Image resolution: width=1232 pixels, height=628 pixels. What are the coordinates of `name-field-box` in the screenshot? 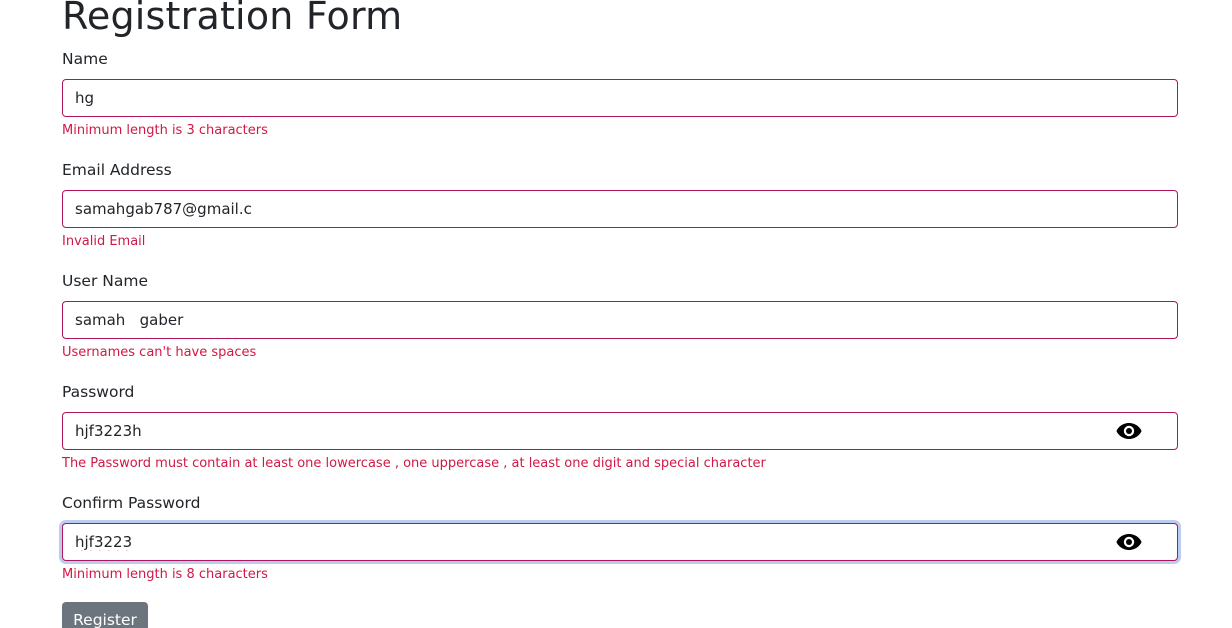 It's located at (620, 98).